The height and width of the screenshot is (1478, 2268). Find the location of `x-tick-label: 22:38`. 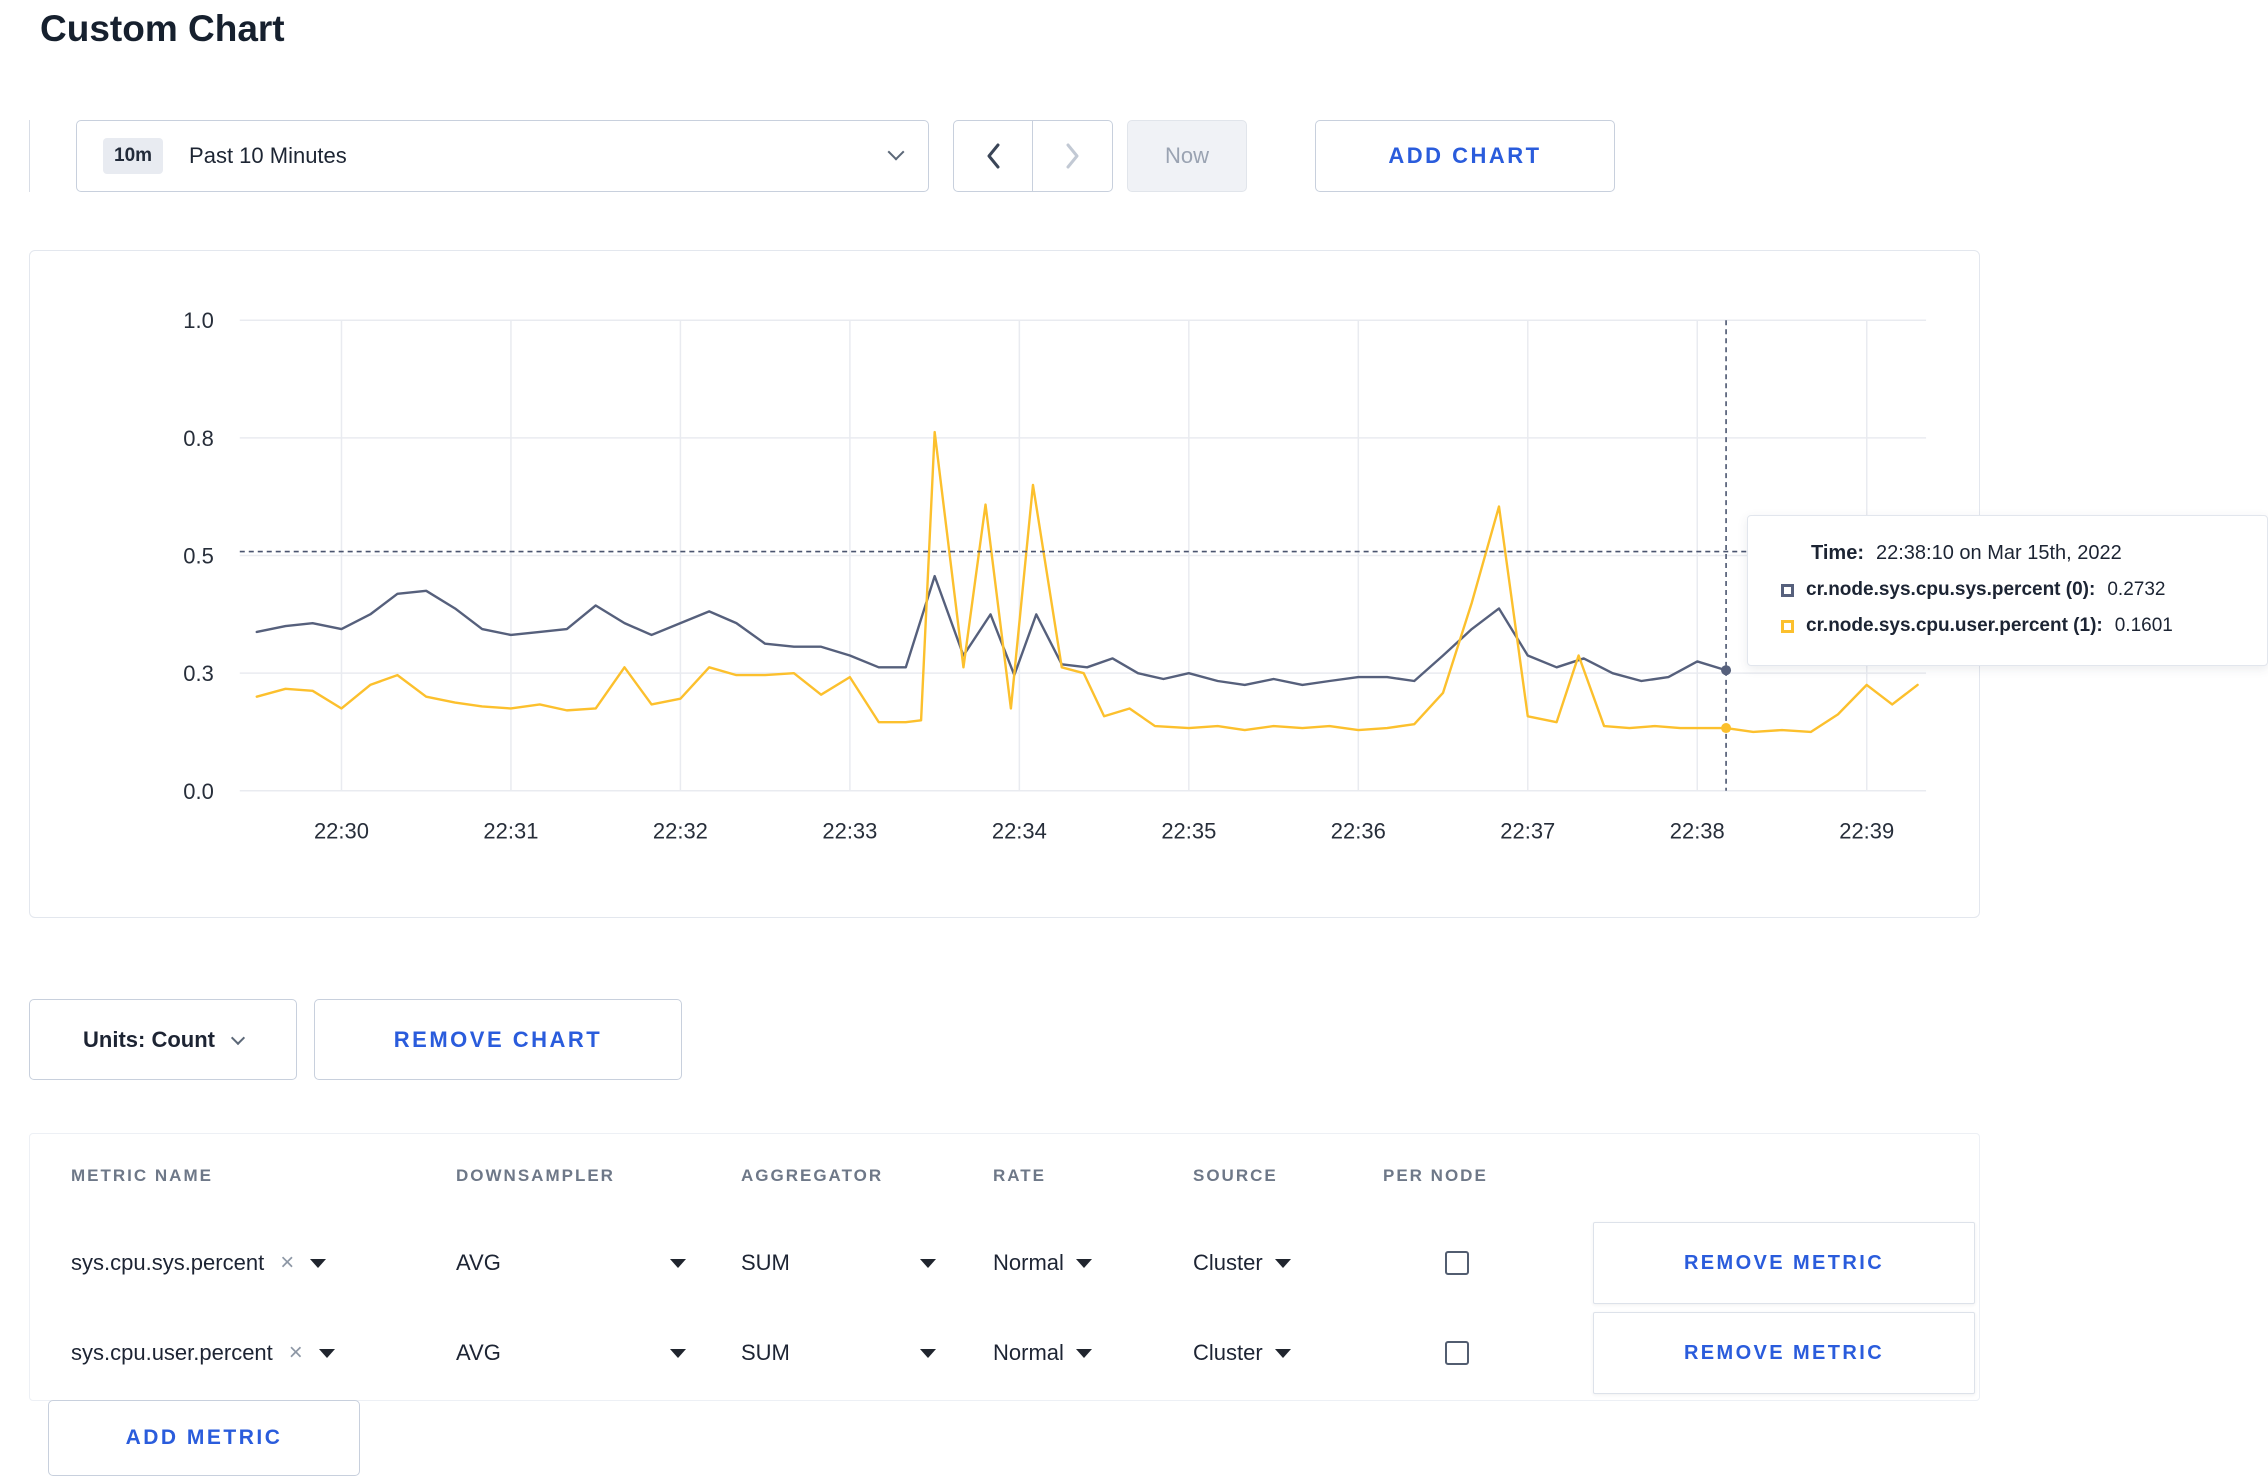

x-tick-label: 22:38 is located at coordinates (1697, 831).